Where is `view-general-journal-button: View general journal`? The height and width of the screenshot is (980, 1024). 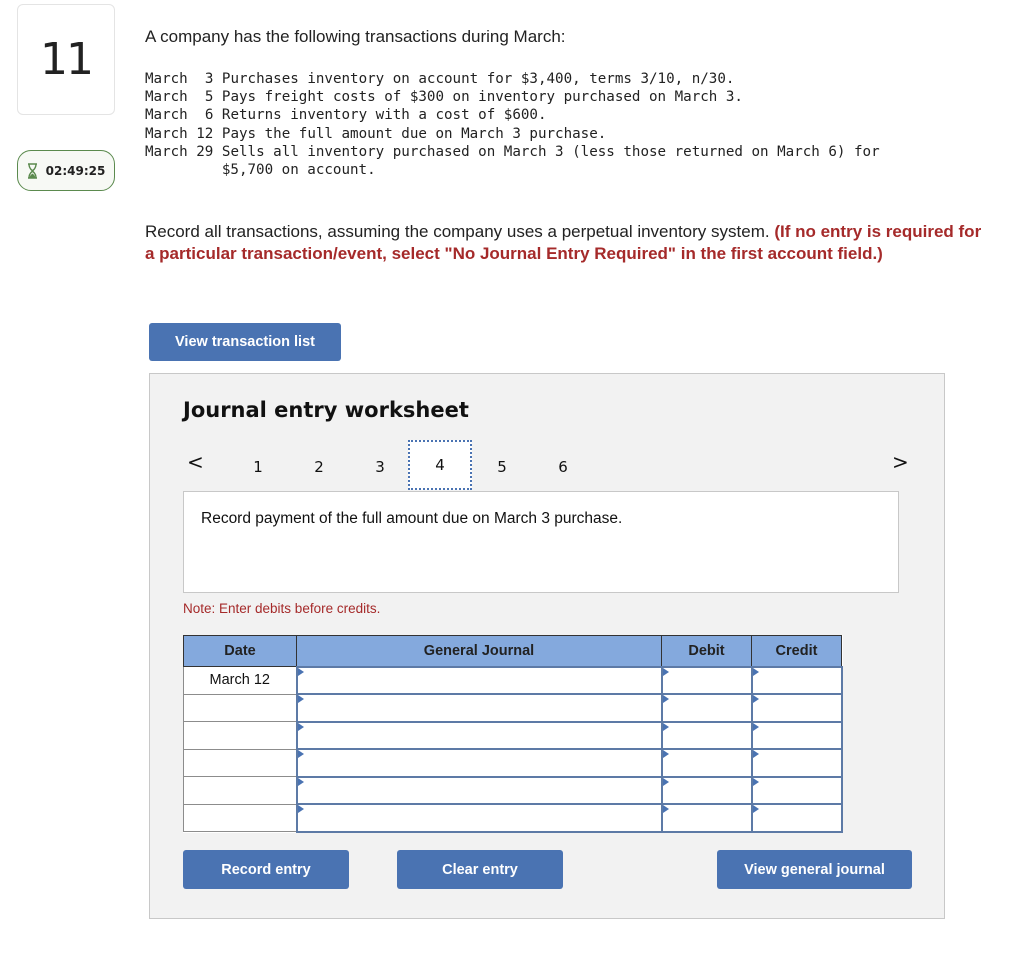 view-general-journal-button: View general journal is located at coordinates (814, 869).